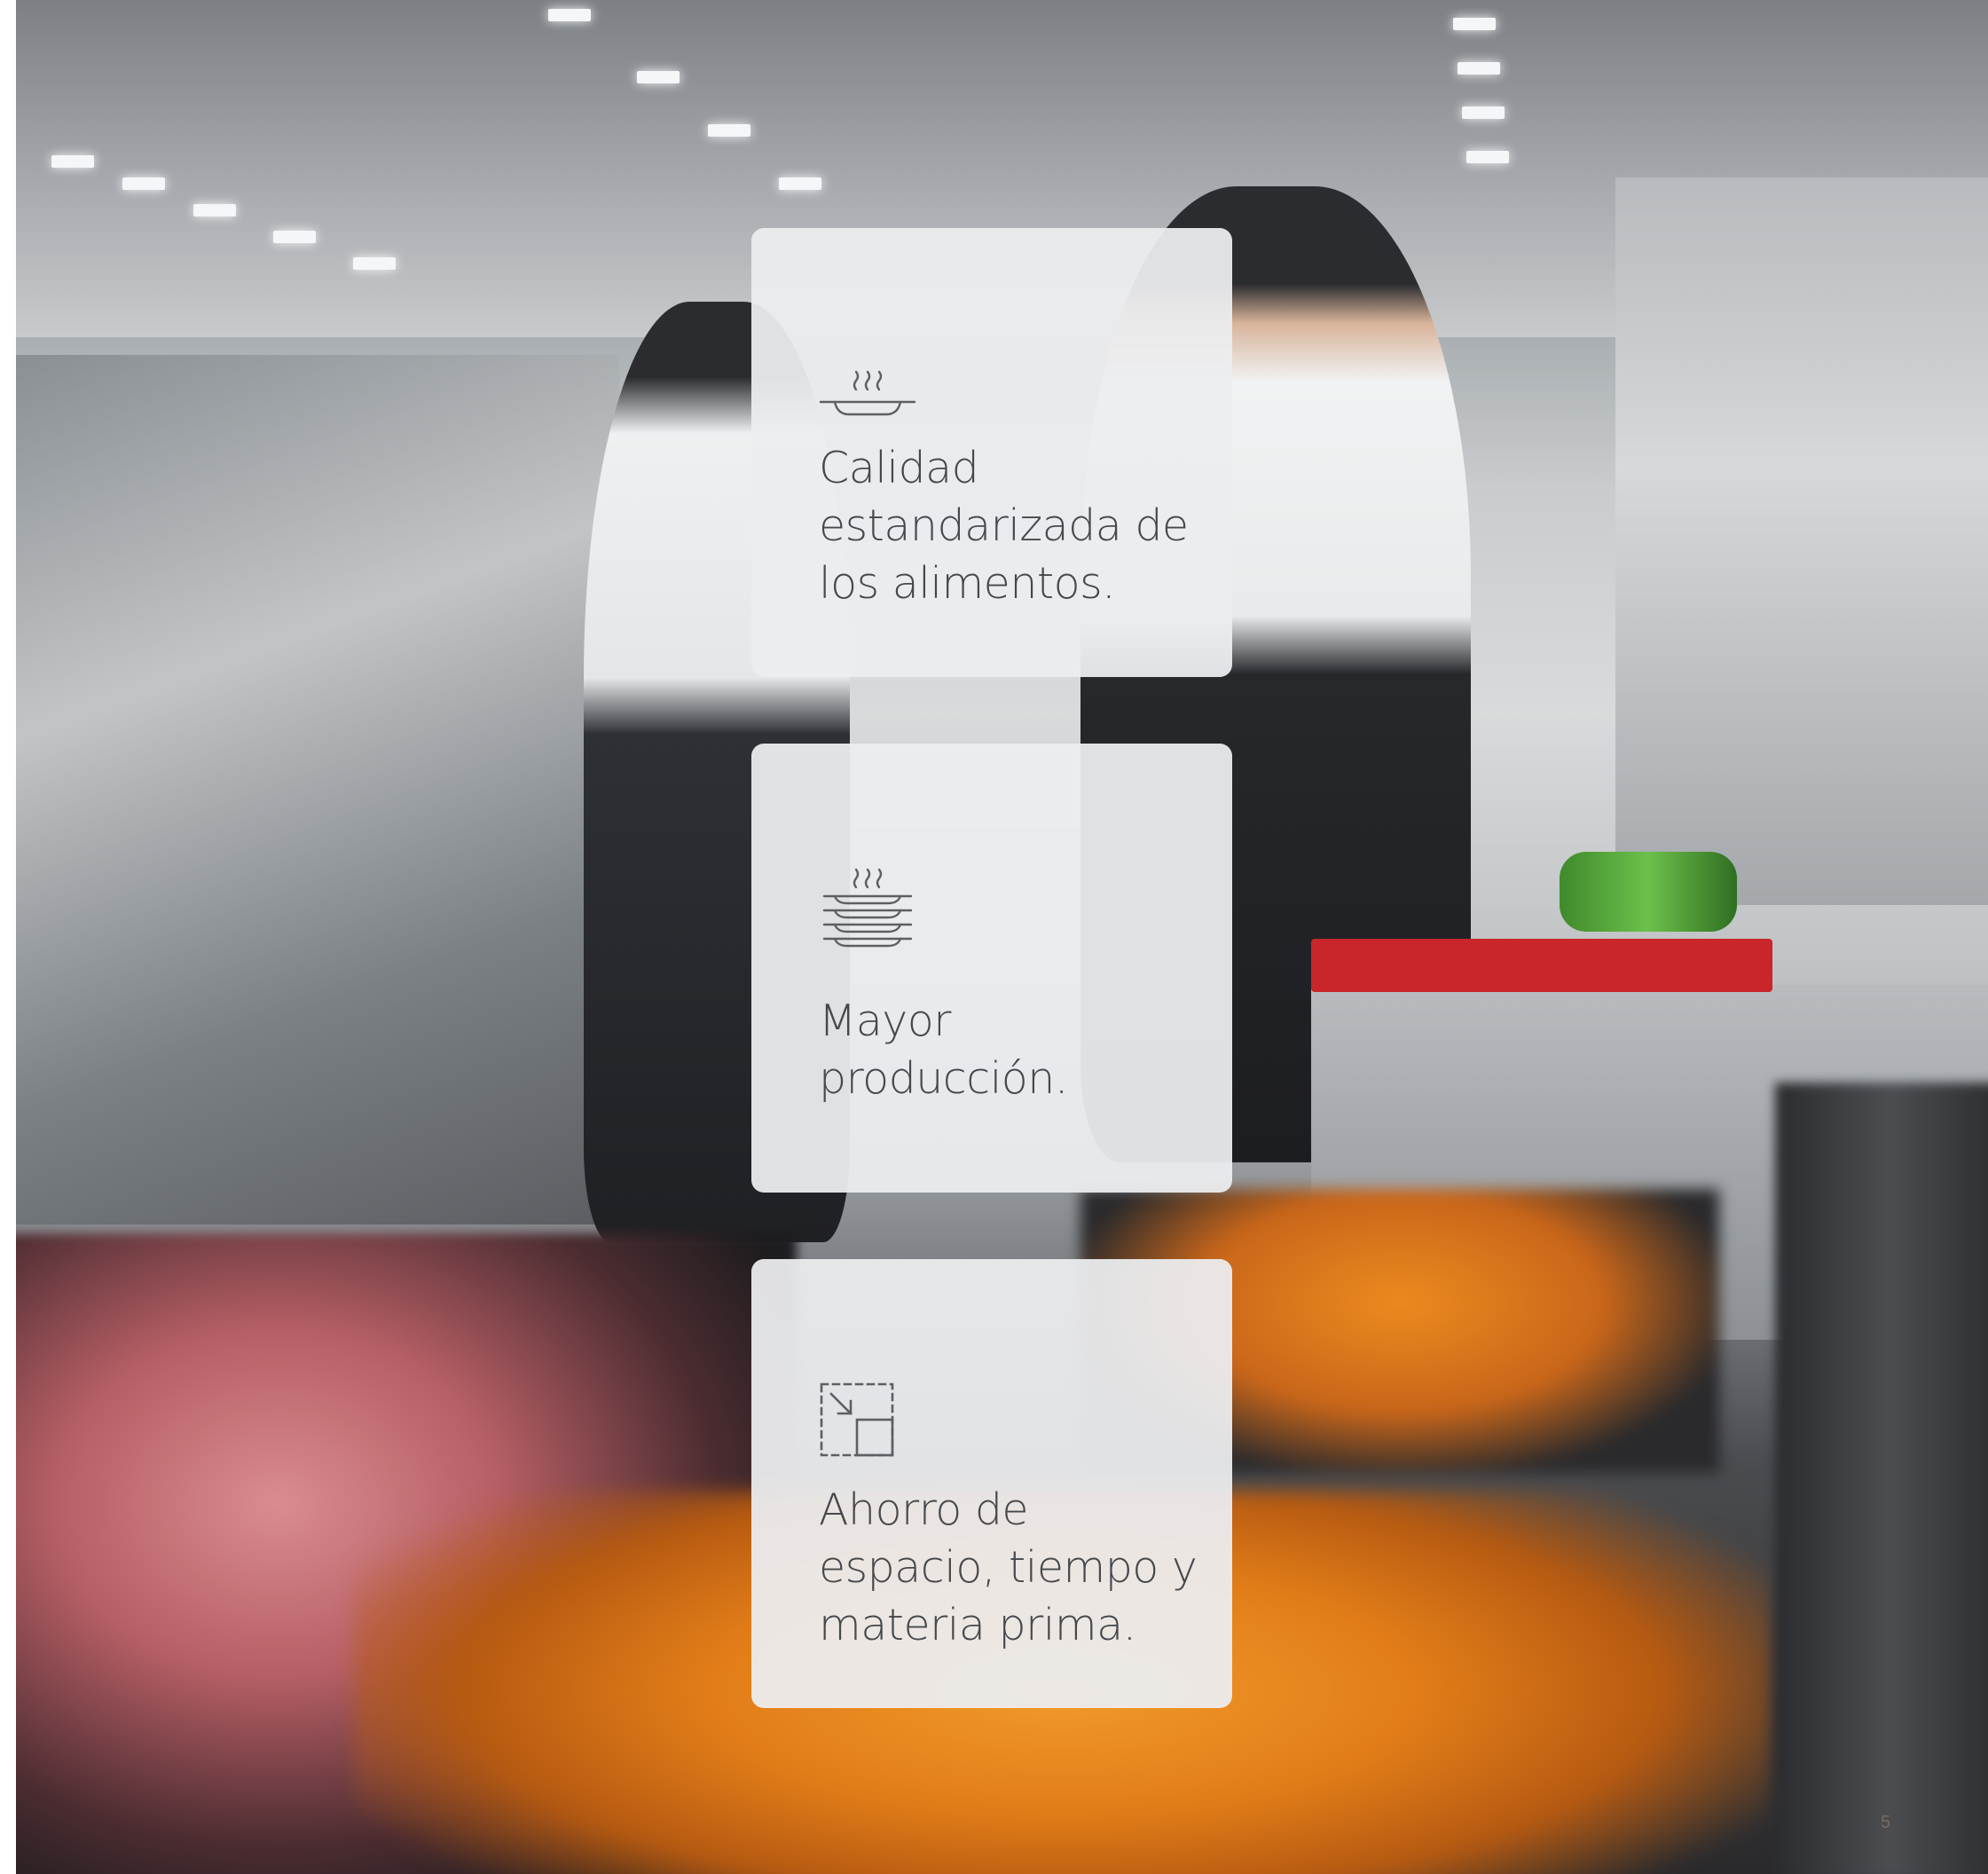 The image size is (1988, 1874). What do you see at coordinates (1004, 526) in the screenshot?
I see `benefit-text: Calidad estandarizada de los alimentos.` at bounding box center [1004, 526].